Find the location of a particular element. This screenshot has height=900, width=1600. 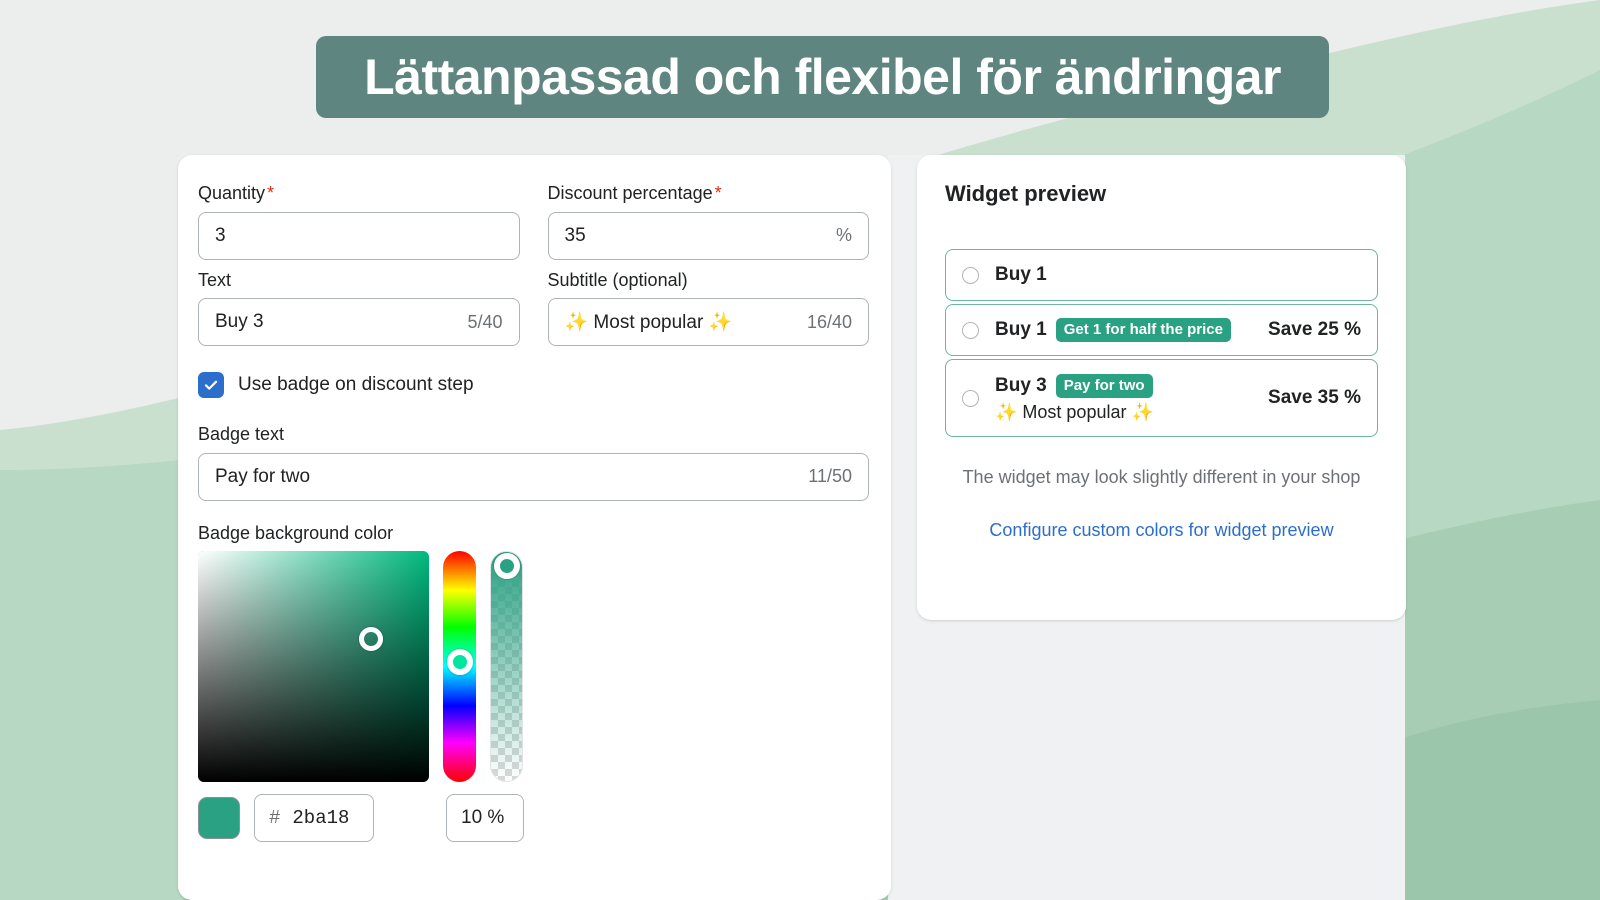

offer-row: Buy 1 is located at coordinates (1161, 275).